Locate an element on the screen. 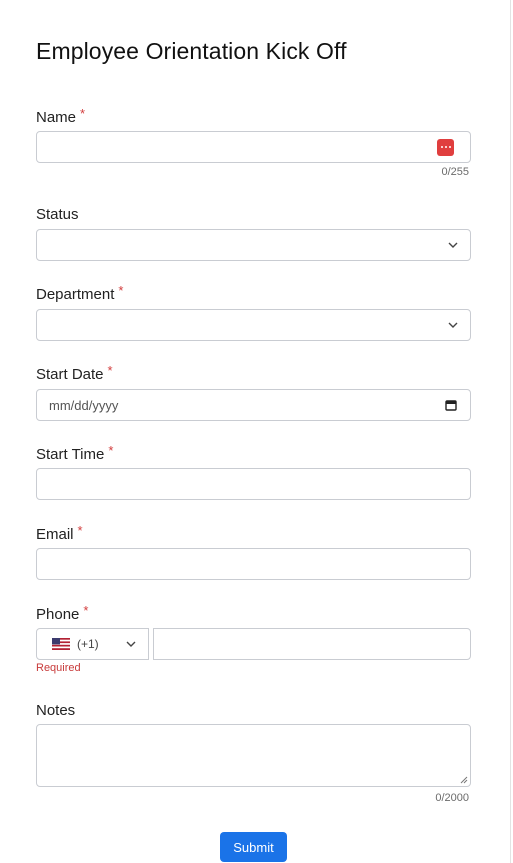 The image size is (513, 863). department-label-text: Department is located at coordinates (75, 294).